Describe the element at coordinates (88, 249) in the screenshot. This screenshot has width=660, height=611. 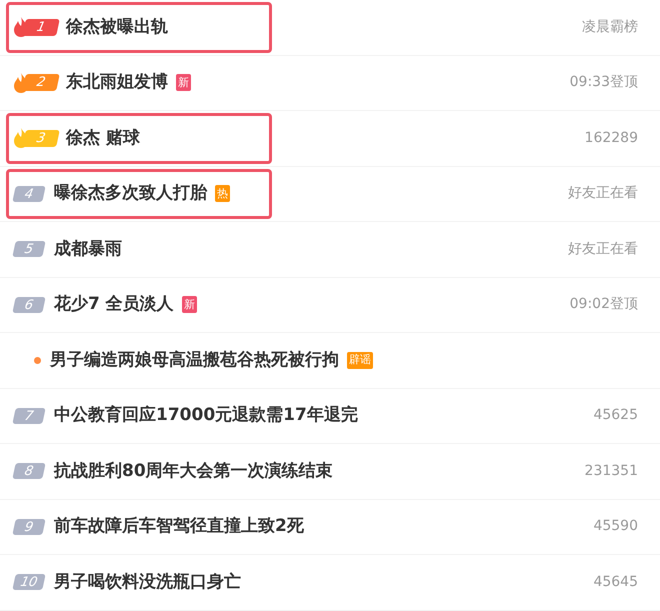
I see `topic-title: 成都暴雨` at that location.